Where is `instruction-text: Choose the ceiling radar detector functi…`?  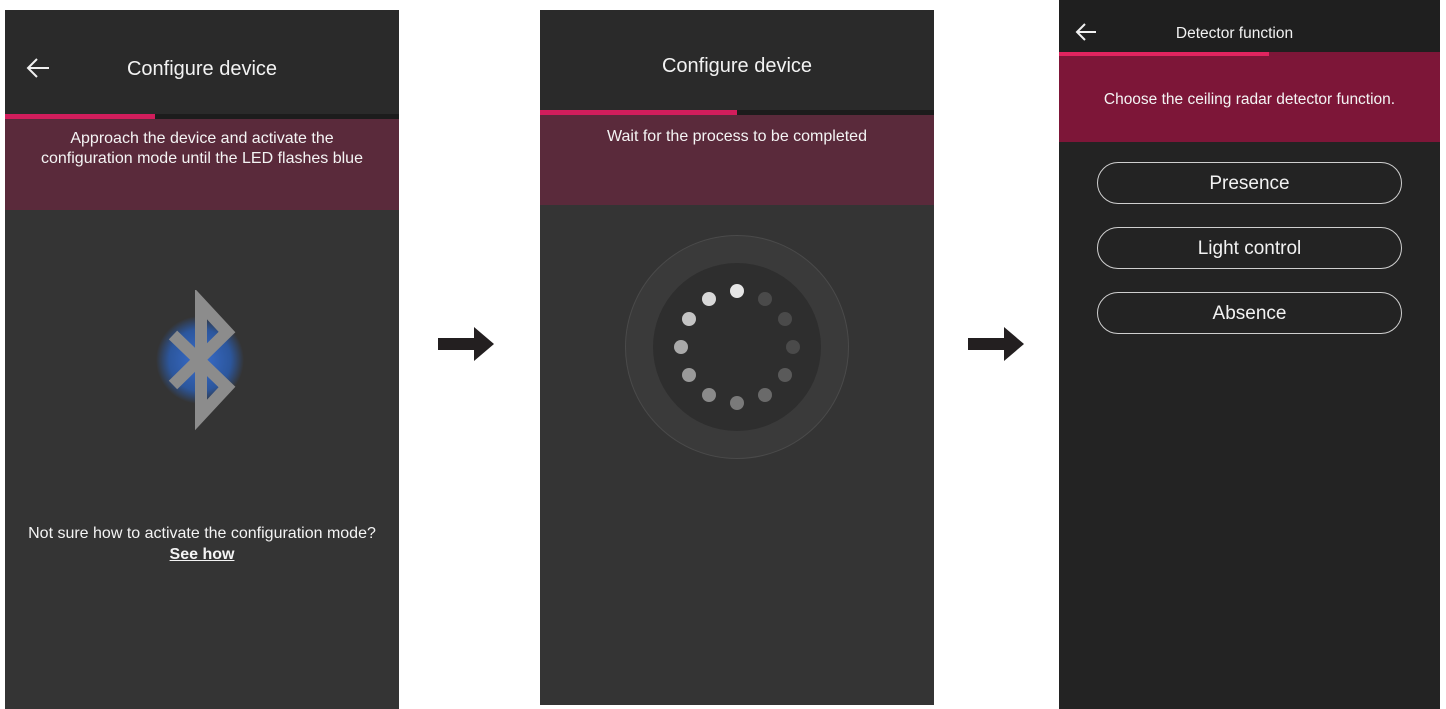 instruction-text: Choose the ceiling radar detector functi… is located at coordinates (1249, 99).